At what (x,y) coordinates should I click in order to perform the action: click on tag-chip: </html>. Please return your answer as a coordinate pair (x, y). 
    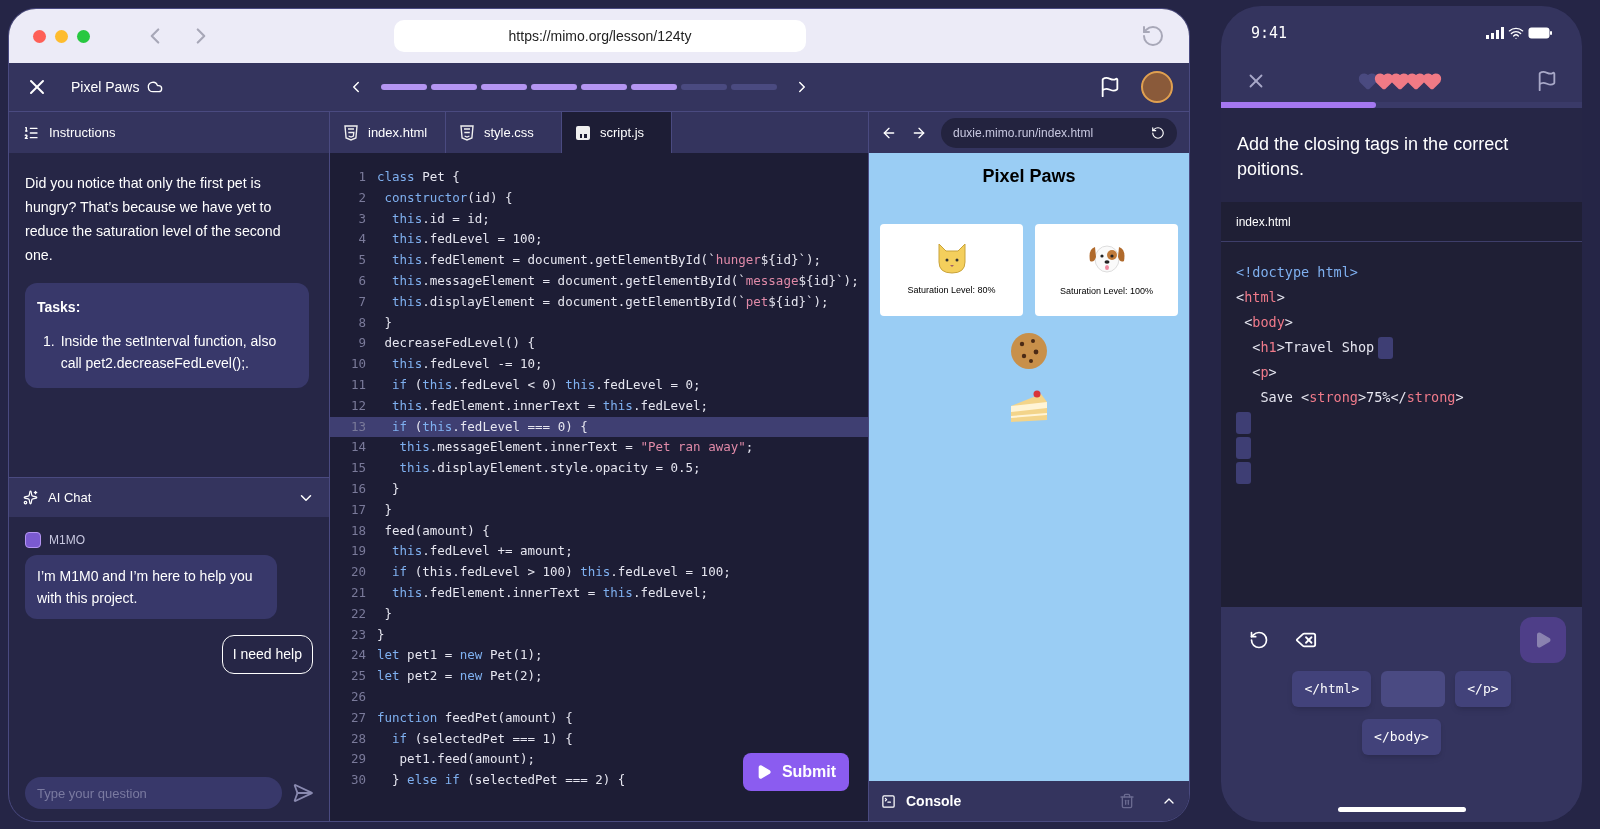
    Looking at the image, I should click on (1332, 689).